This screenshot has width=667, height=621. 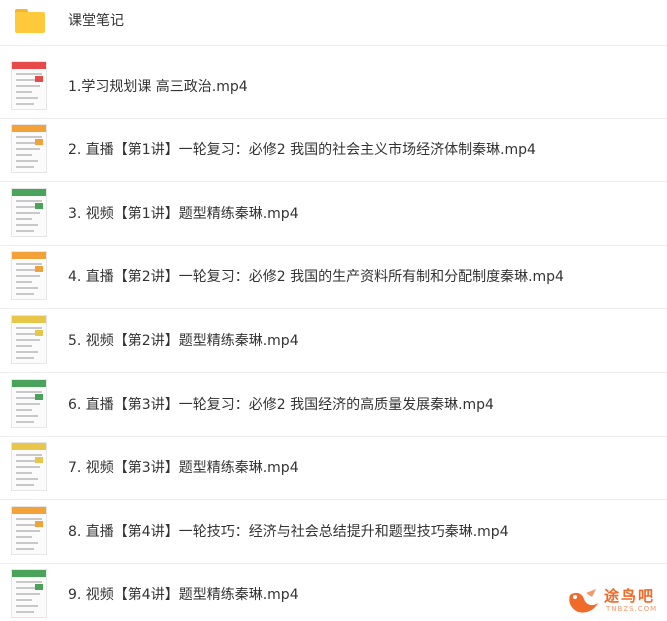 I want to click on file-row: 8. 直播【第4讲】一轮技巧：经济与社会总结提升和题型技巧秦琳.mp4, so click(x=333, y=532).